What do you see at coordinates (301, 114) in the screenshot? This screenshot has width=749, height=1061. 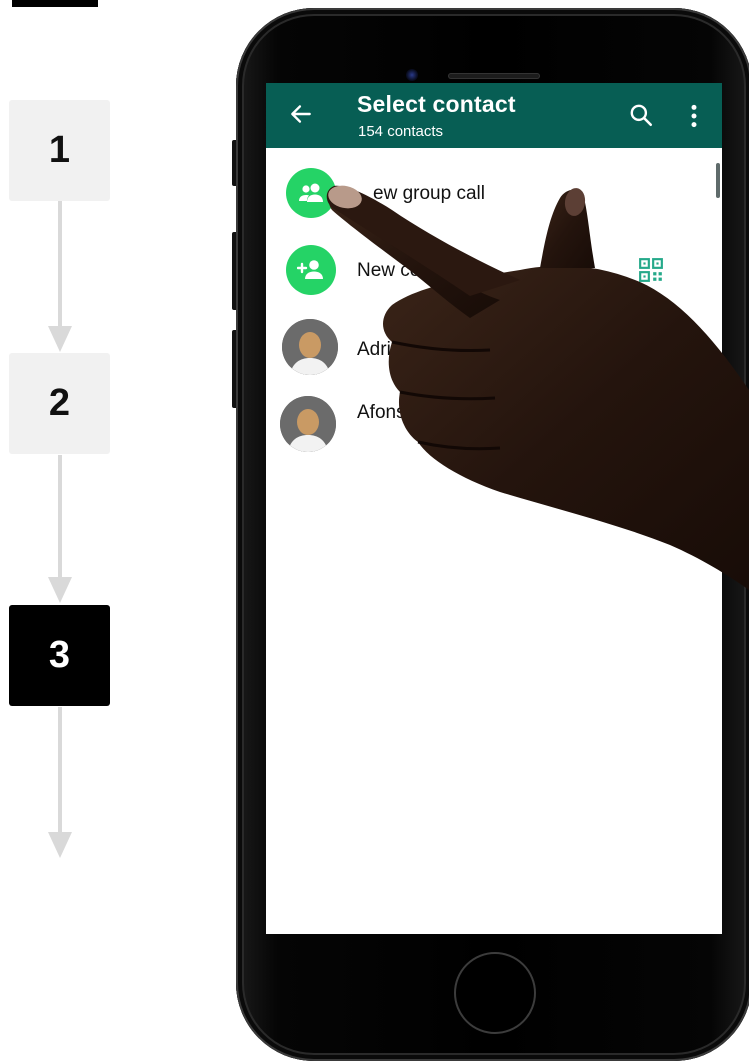 I see `arrow-left-icon` at bounding box center [301, 114].